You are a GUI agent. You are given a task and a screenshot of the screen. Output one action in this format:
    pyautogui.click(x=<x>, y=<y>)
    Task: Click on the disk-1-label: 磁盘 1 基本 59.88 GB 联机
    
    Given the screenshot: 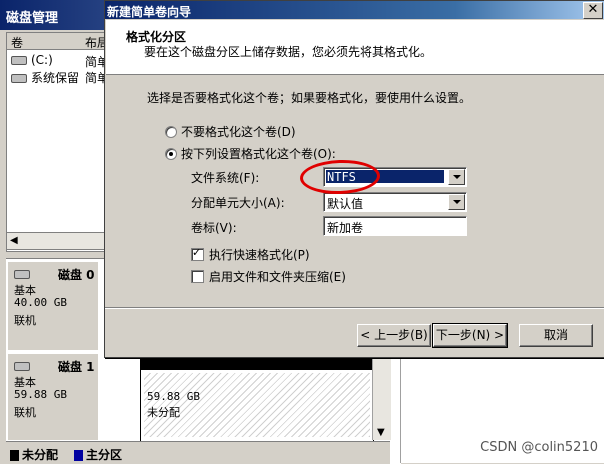 What is the action you would take?
    pyautogui.click(x=53, y=397)
    